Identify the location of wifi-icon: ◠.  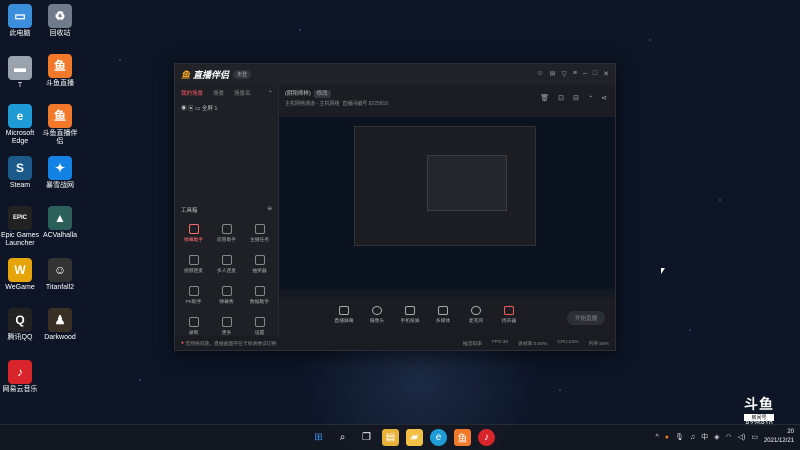
(729, 437).